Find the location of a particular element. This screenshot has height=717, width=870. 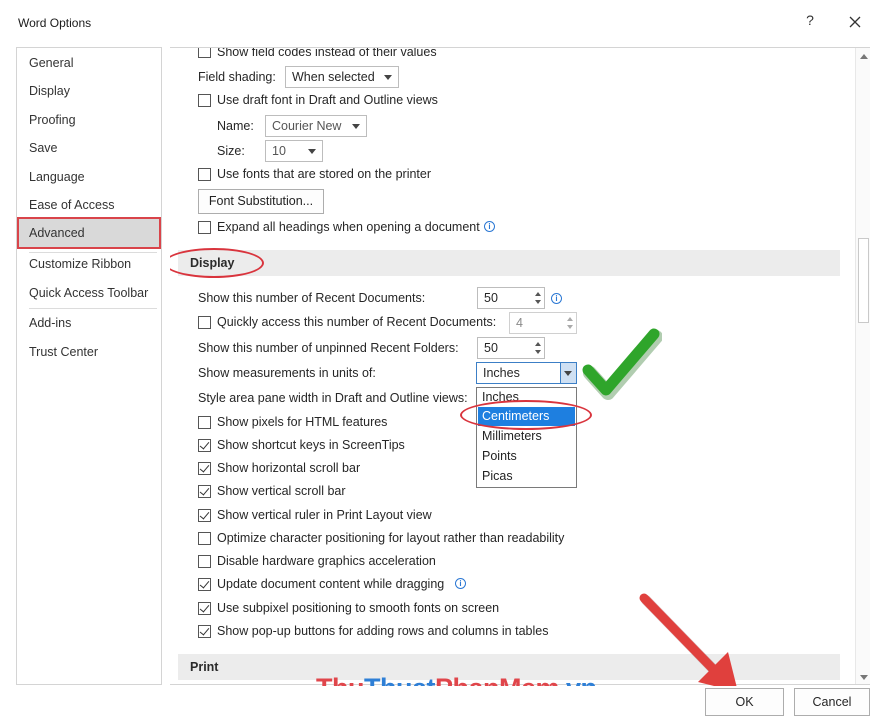

vertical-scrollbar is located at coordinates (862, 366).